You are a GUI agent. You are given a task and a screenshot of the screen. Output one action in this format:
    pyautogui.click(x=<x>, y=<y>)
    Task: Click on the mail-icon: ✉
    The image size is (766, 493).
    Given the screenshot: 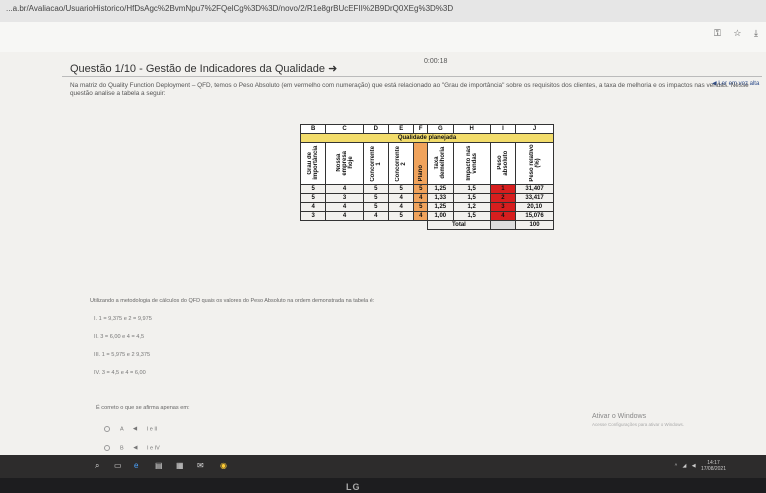 What is the action you would take?
    pyautogui.click(x=200, y=465)
    